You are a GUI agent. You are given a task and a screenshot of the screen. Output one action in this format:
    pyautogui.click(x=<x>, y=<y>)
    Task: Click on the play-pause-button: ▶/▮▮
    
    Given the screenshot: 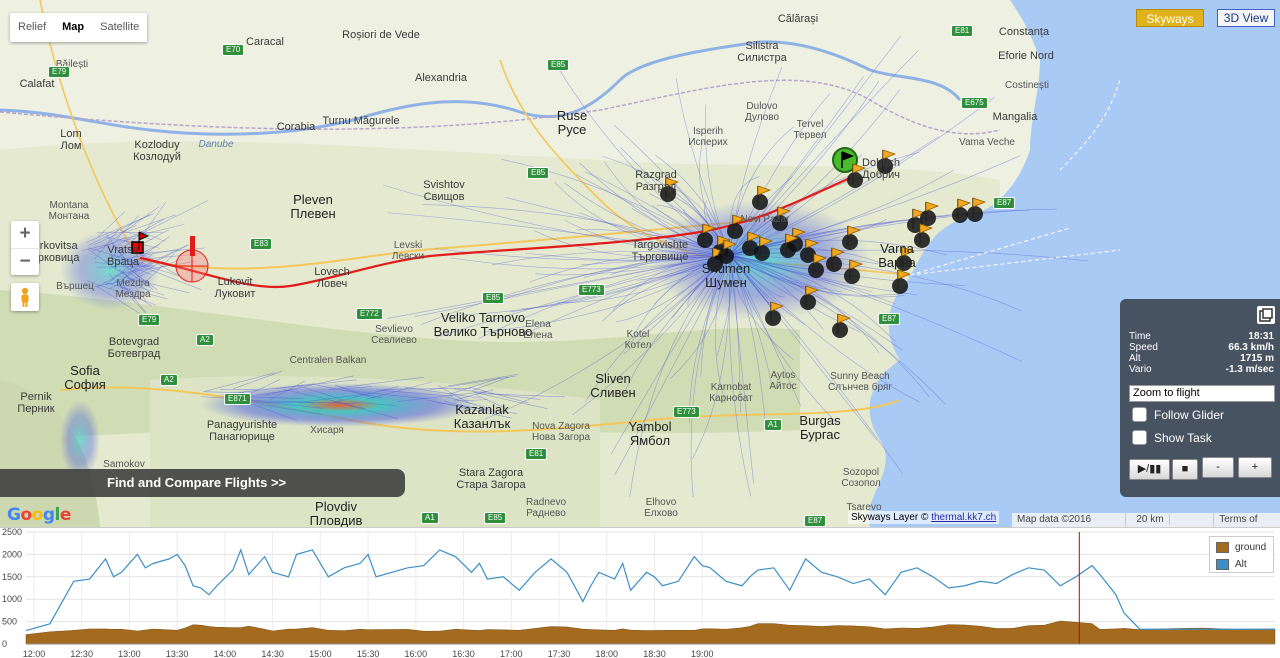 What is the action you would take?
    pyautogui.click(x=1149, y=469)
    